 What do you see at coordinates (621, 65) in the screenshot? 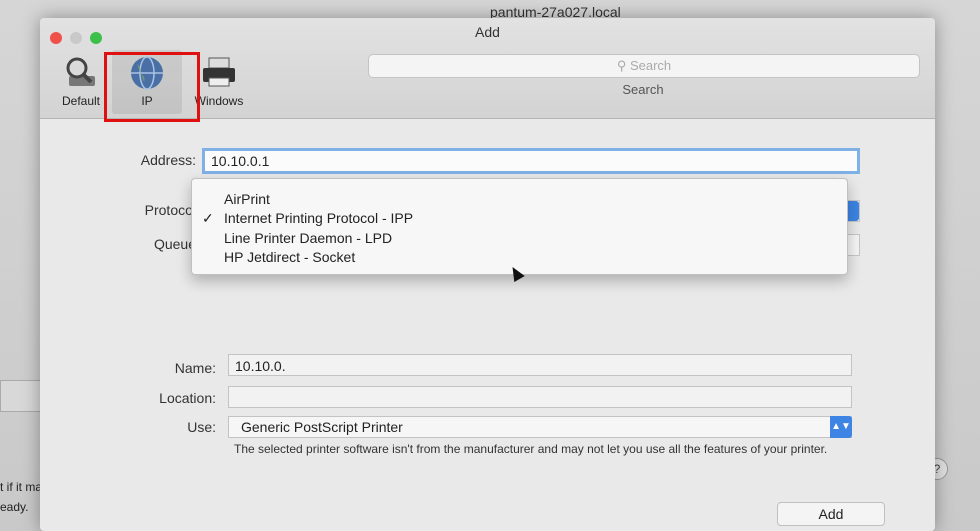
I see `search-icon: ⚲` at bounding box center [621, 65].